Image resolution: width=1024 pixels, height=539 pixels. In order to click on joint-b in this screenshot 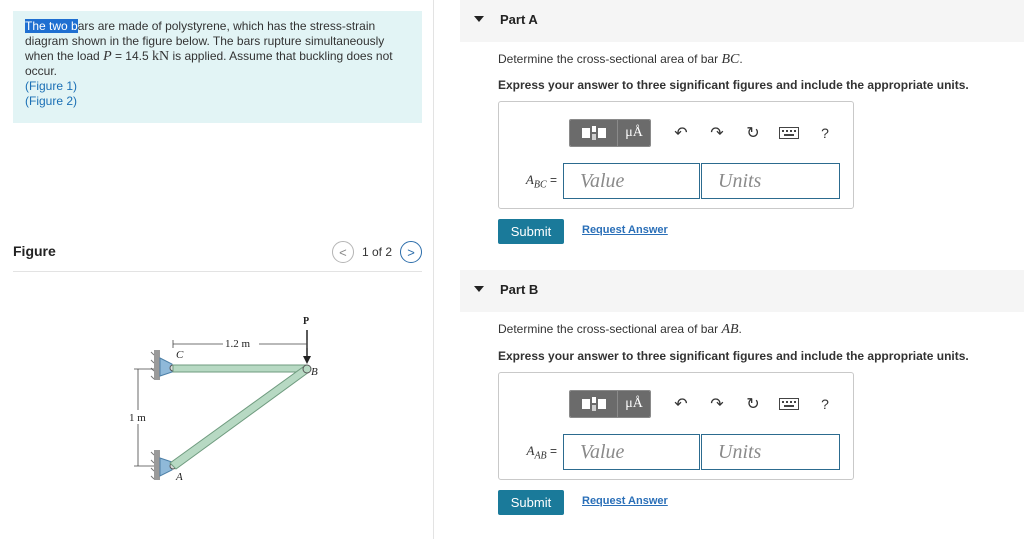, I will do `click(307, 369)`.